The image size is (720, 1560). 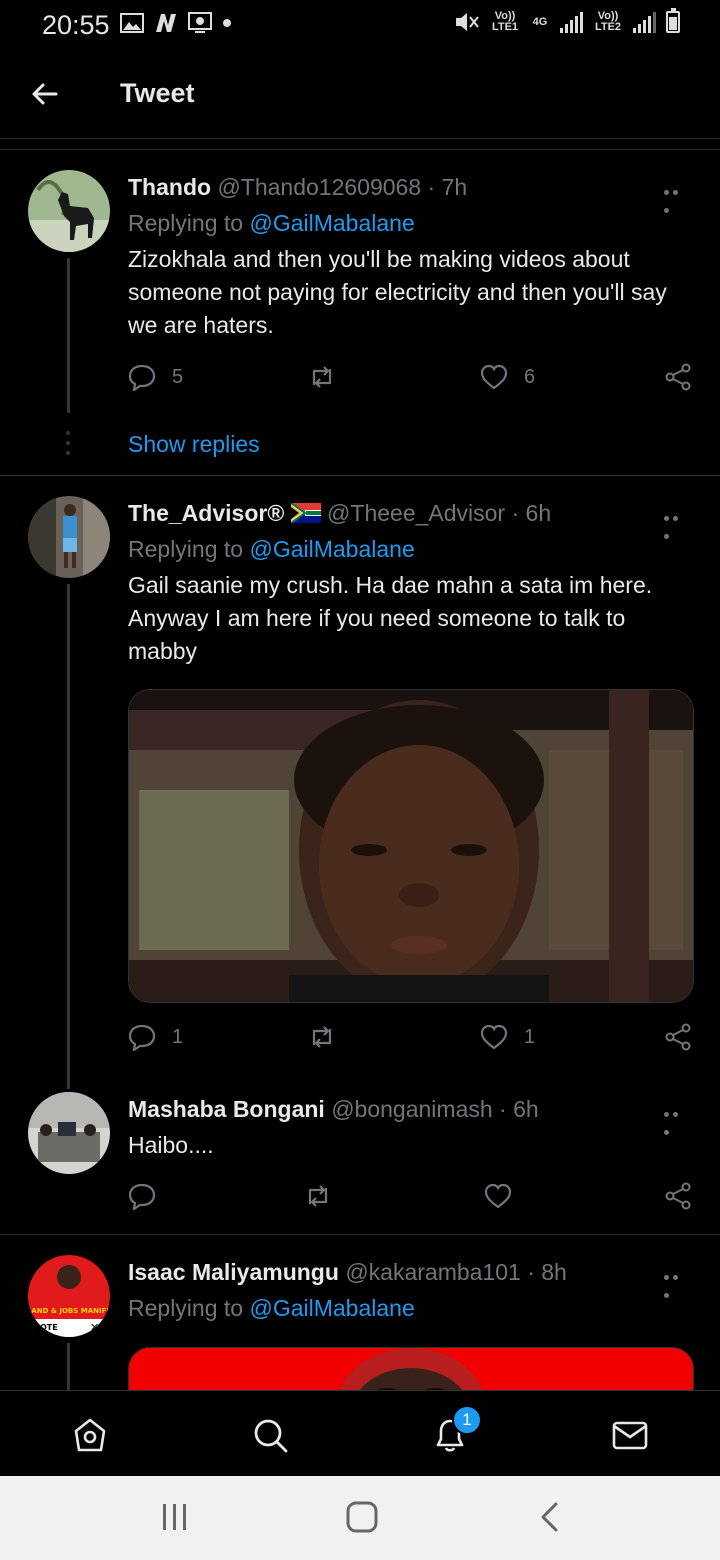 I want to click on home-icon, so click(x=90, y=1435).